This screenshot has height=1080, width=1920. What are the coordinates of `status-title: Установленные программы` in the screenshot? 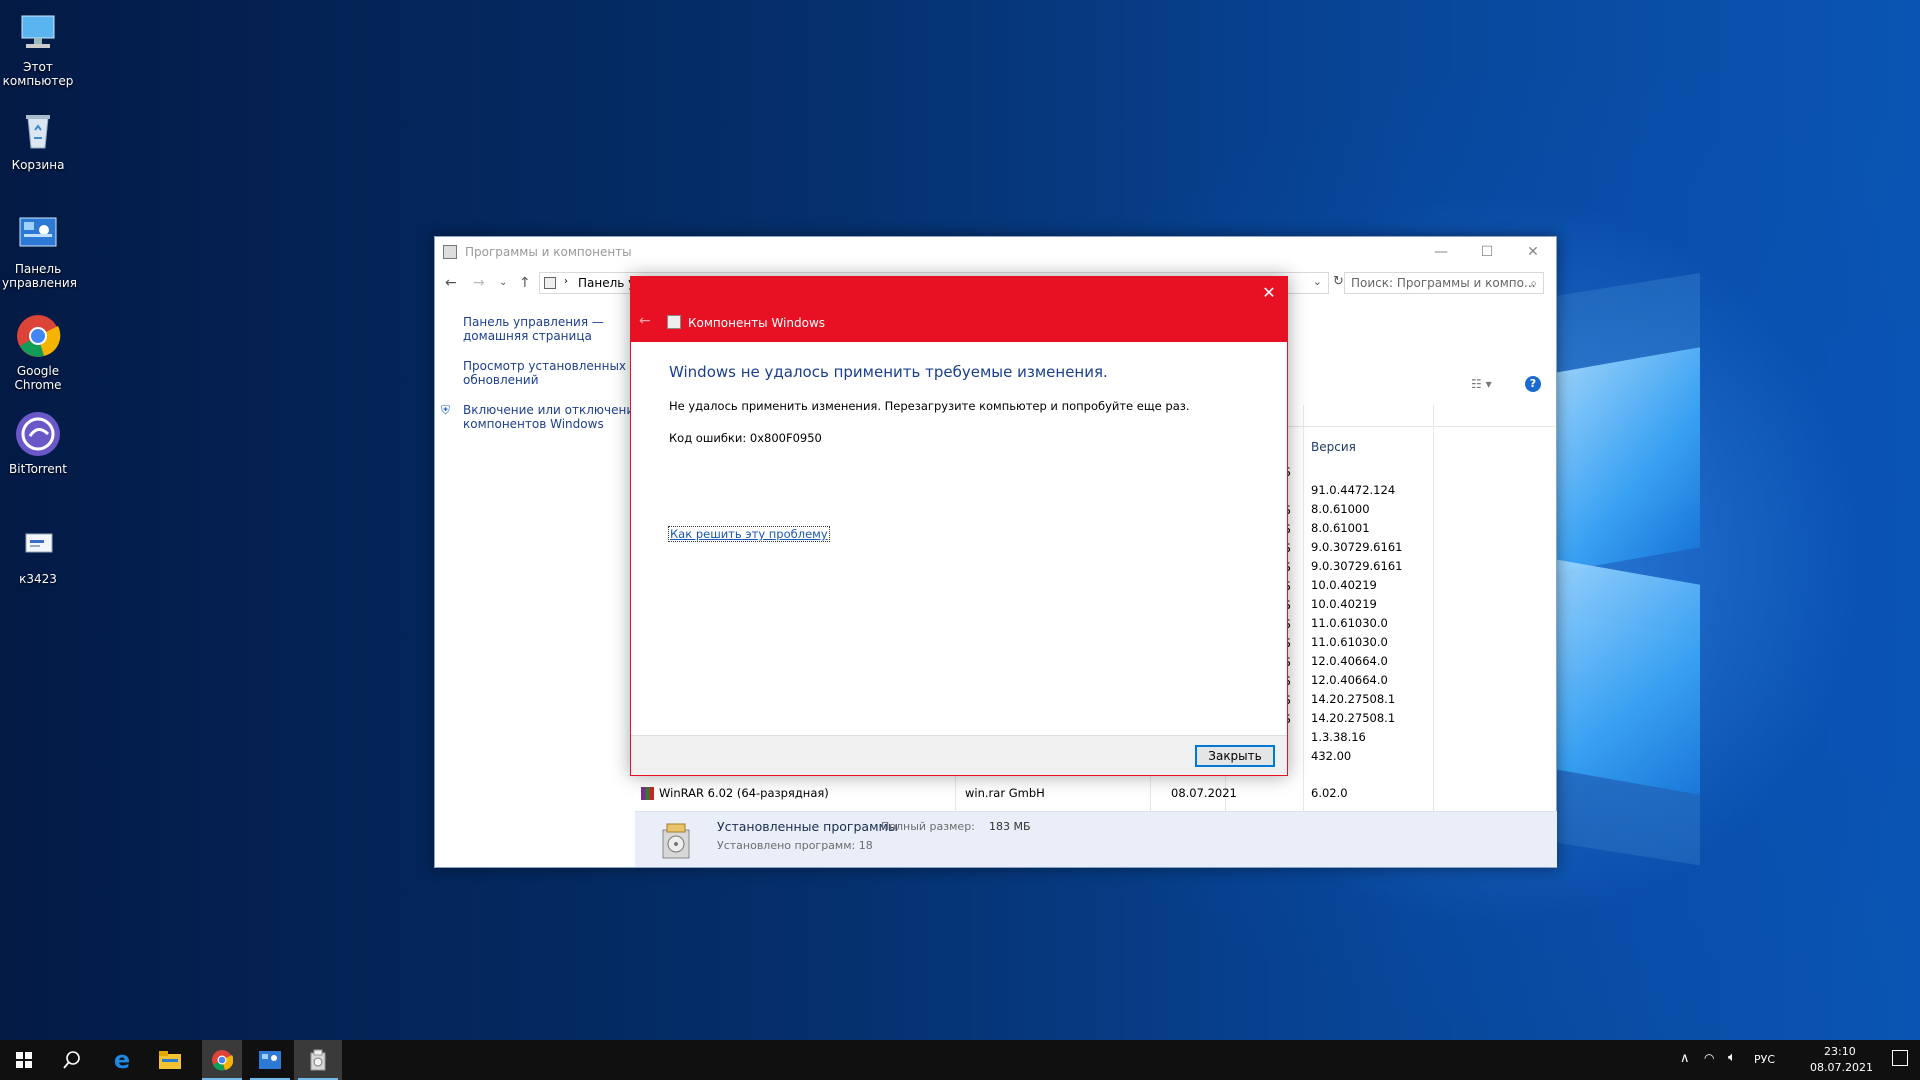 It's located at (807, 826).